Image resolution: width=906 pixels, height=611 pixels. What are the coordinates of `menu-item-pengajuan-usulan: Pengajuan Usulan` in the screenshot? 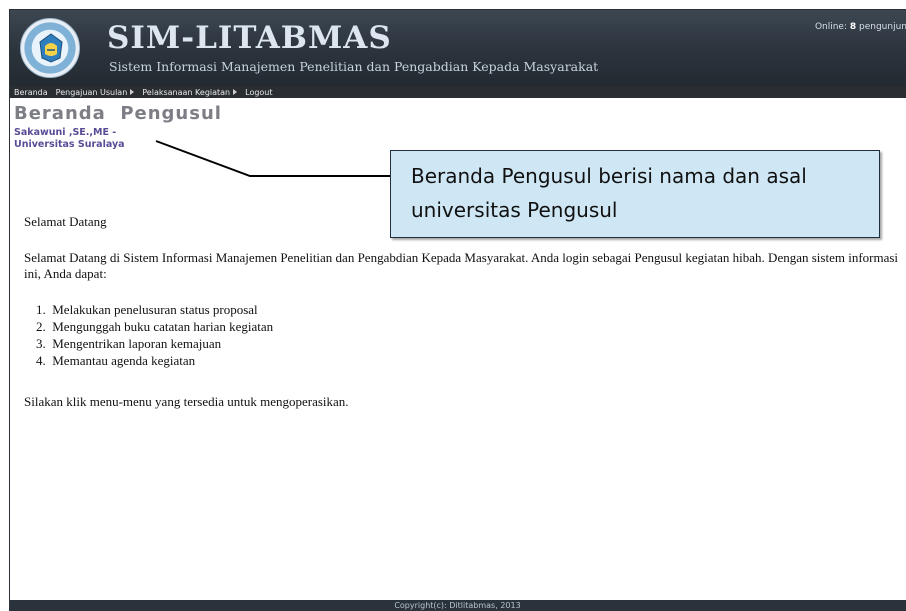 It's located at (97, 92).